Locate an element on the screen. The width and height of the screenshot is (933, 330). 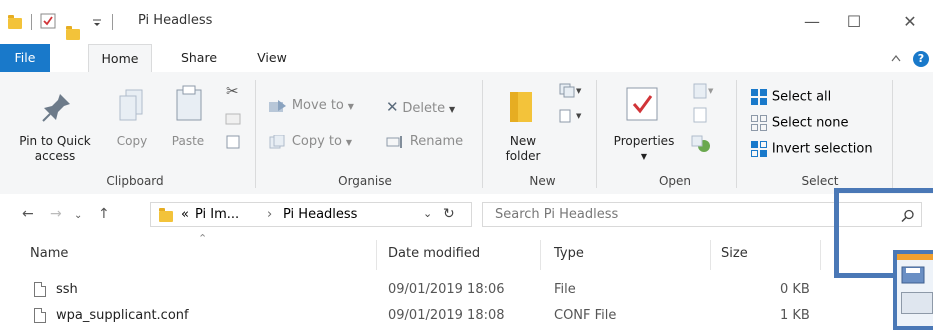
copy-to-label: Copy to is located at coordinates (316, 141).